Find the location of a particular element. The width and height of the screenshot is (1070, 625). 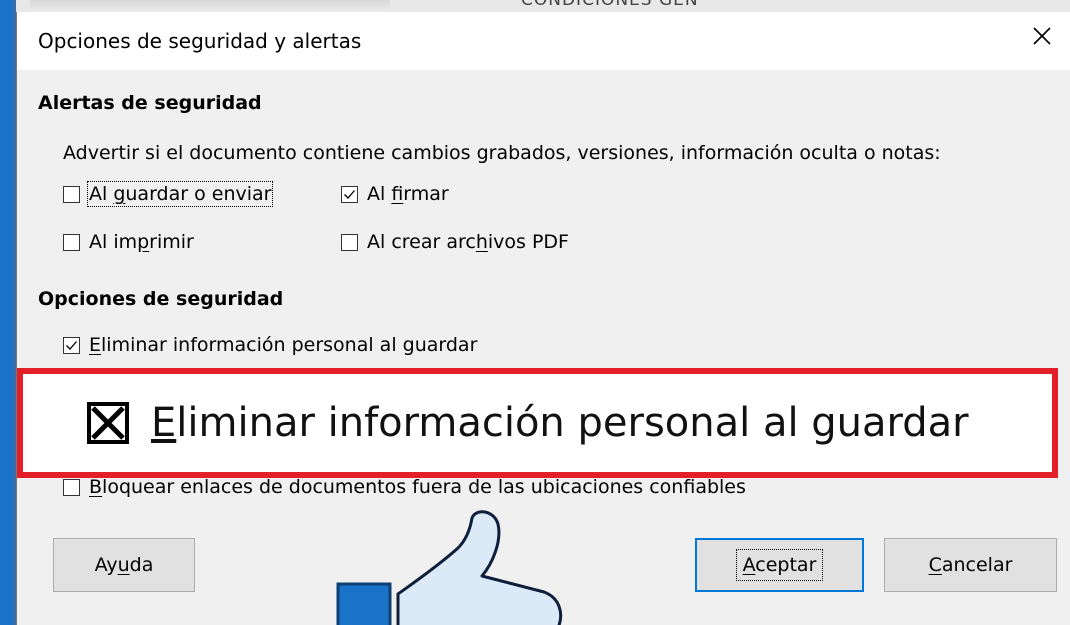

security-alerts-heading: Alertas de seguridad is located at coordinates (150, 103).